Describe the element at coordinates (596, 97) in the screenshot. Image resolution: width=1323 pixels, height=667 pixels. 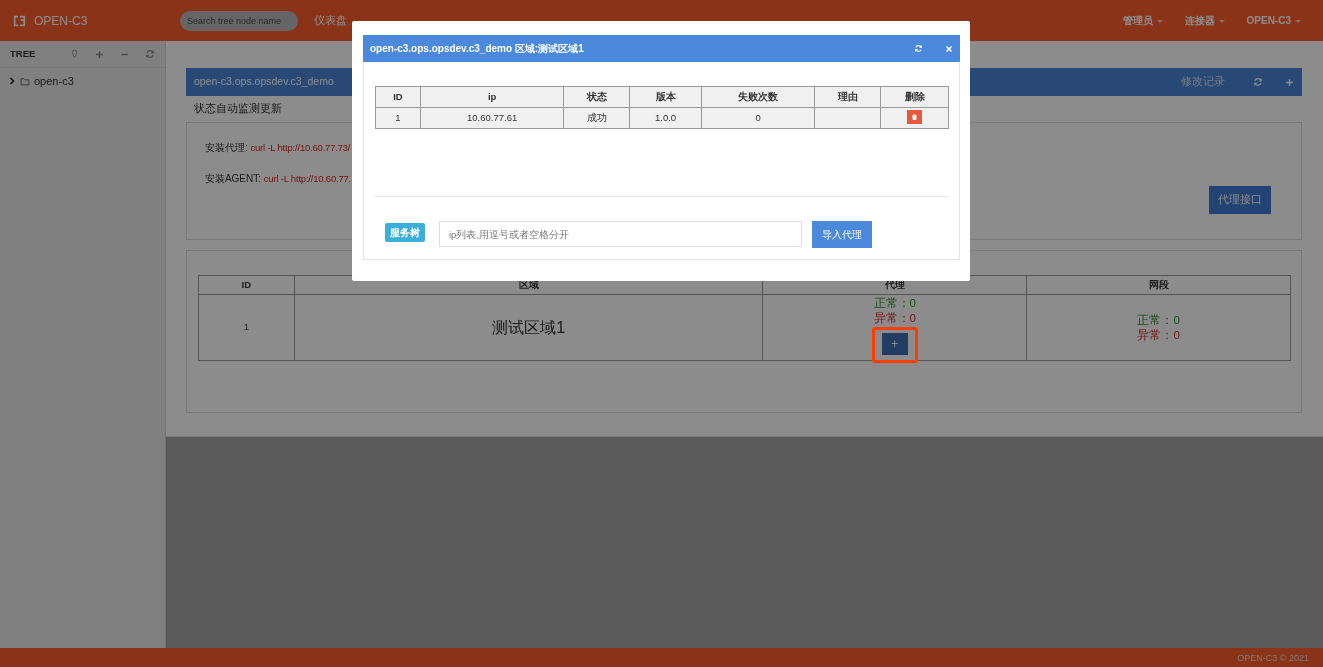
I see `column-header: 状态` at that location.